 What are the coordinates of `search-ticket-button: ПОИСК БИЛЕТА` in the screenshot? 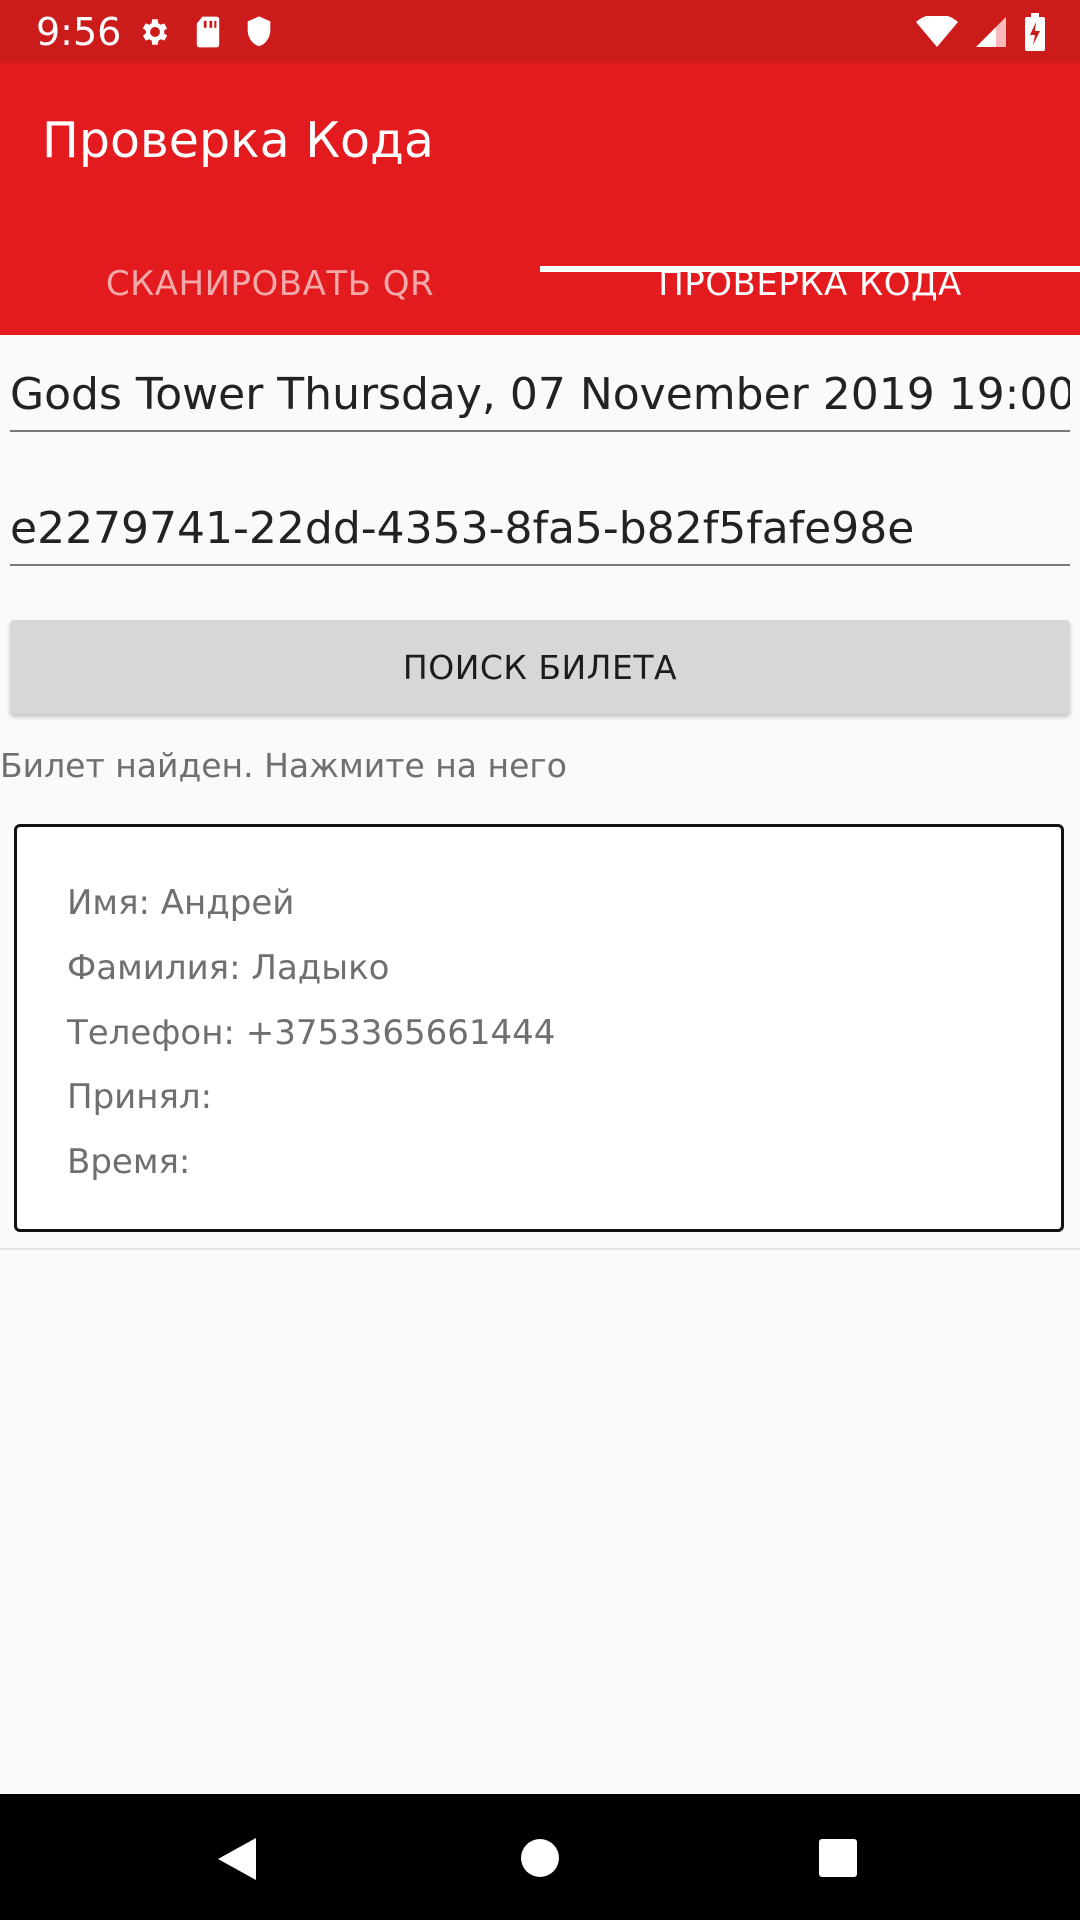 It's located at (540, 667).